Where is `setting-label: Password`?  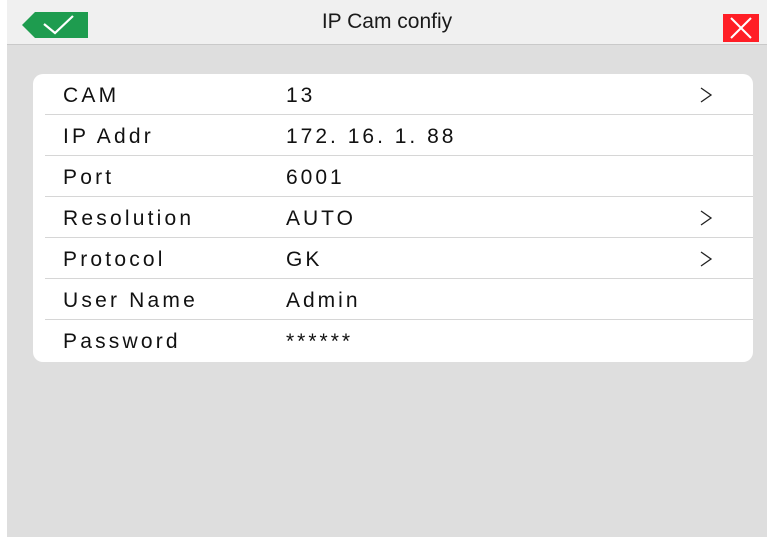 setting-label: Password is located at coordinates (122, 341).